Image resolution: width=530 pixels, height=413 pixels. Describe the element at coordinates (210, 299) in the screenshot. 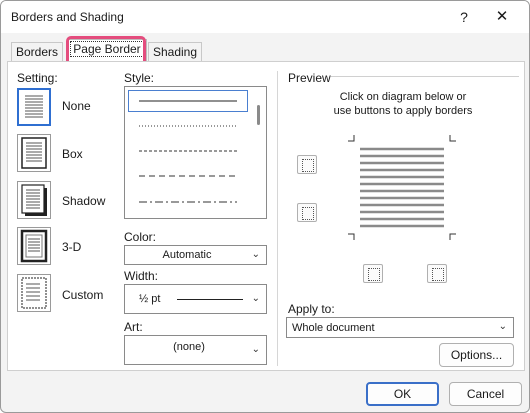

I see `width-line-sample` at that location.